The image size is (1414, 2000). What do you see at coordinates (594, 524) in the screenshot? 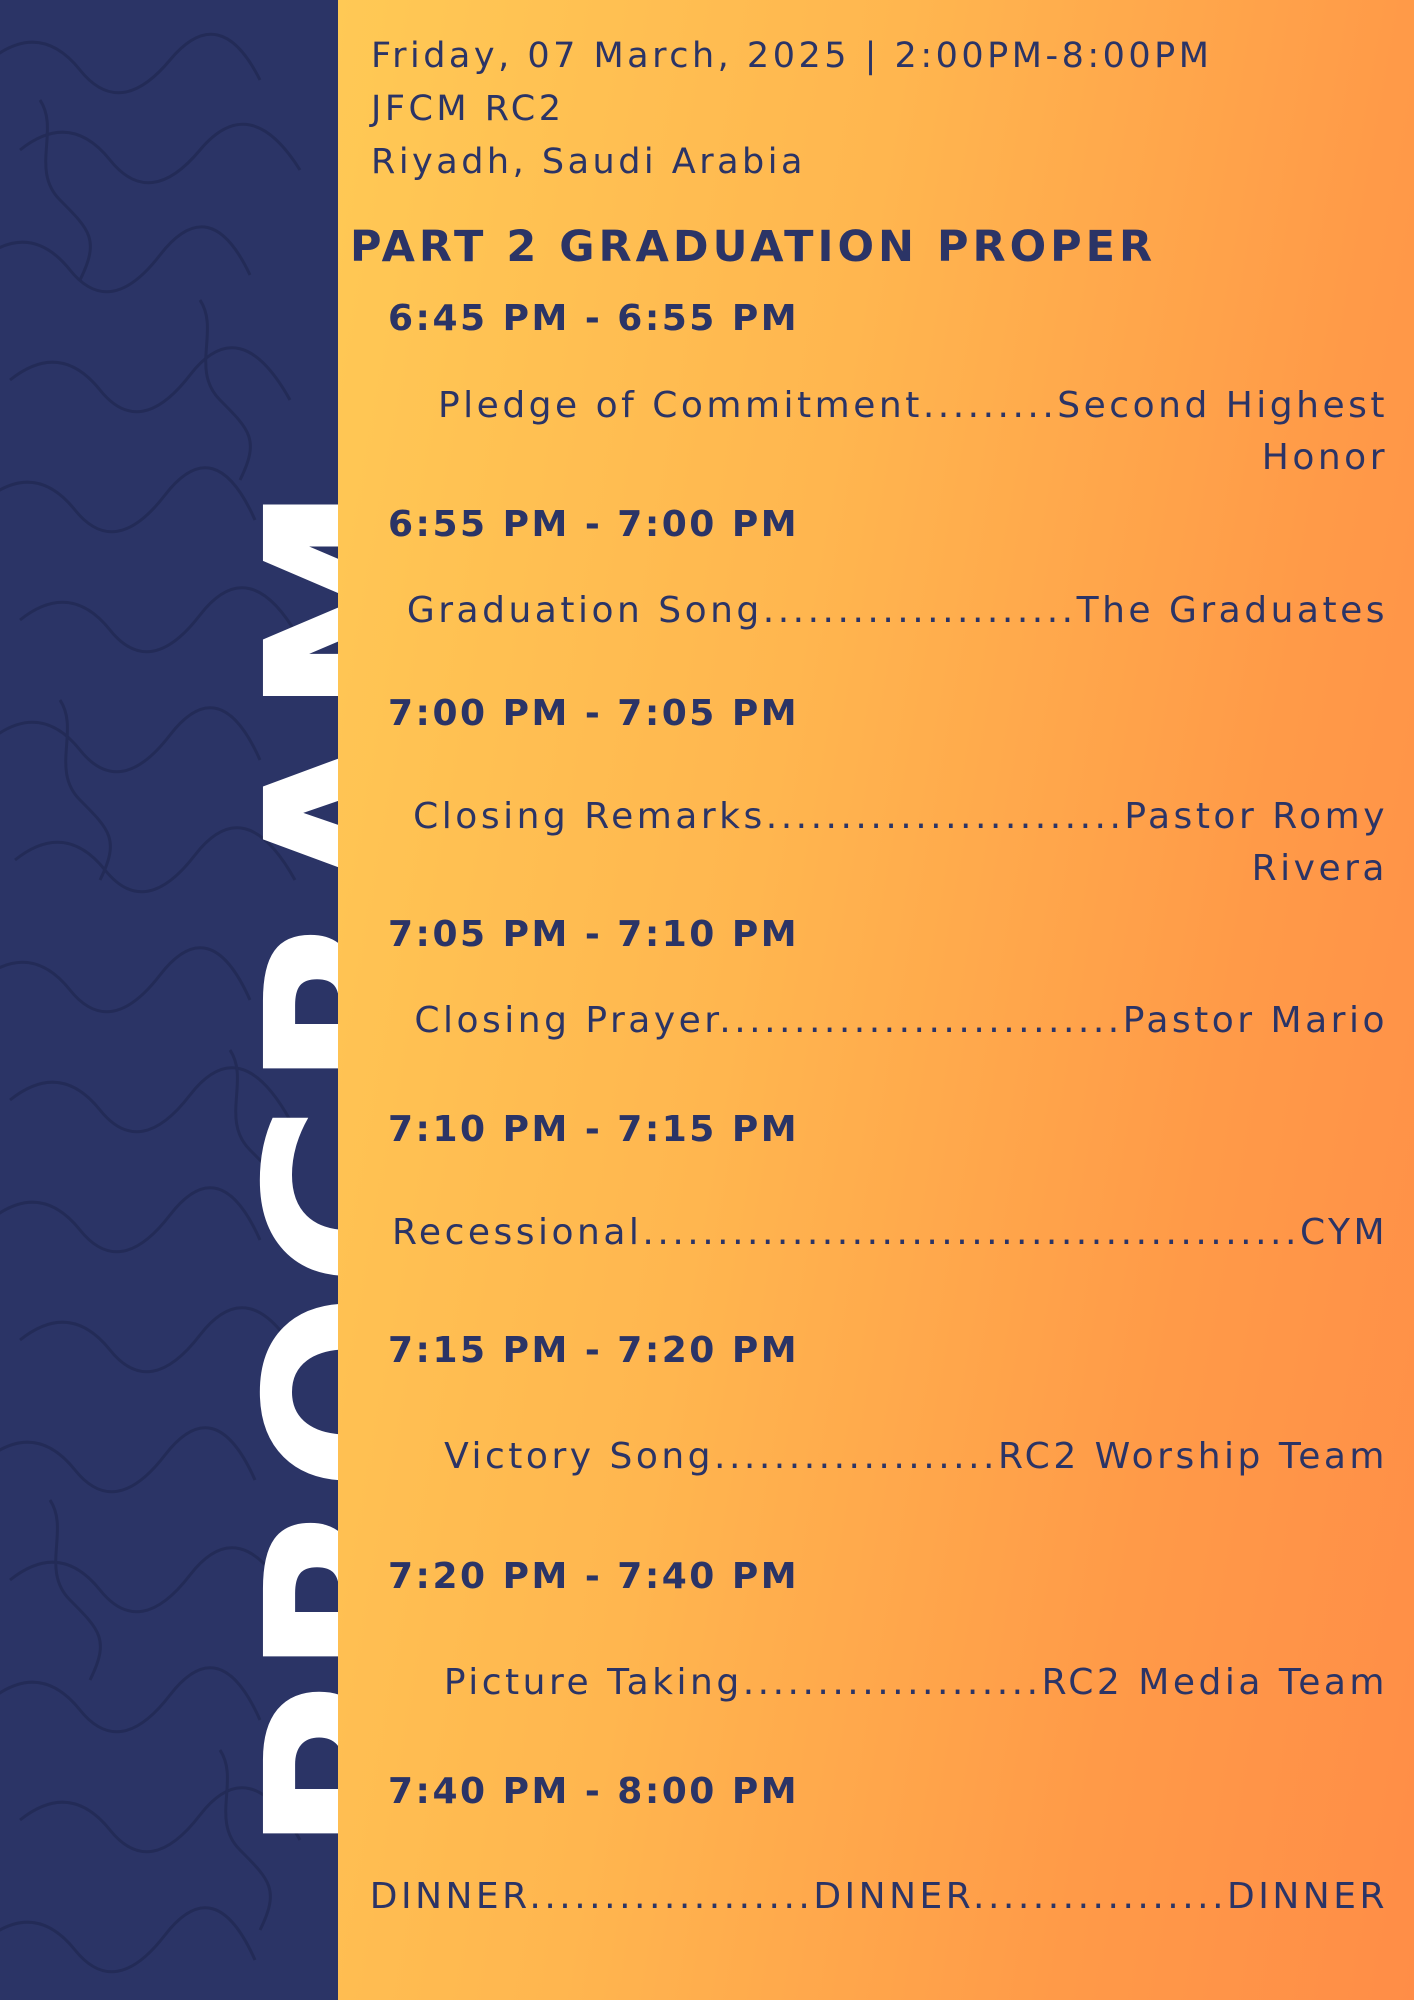
I see `schedule-time: 6:55 PM - 7:00 PM` at bounding box center [594, 524].